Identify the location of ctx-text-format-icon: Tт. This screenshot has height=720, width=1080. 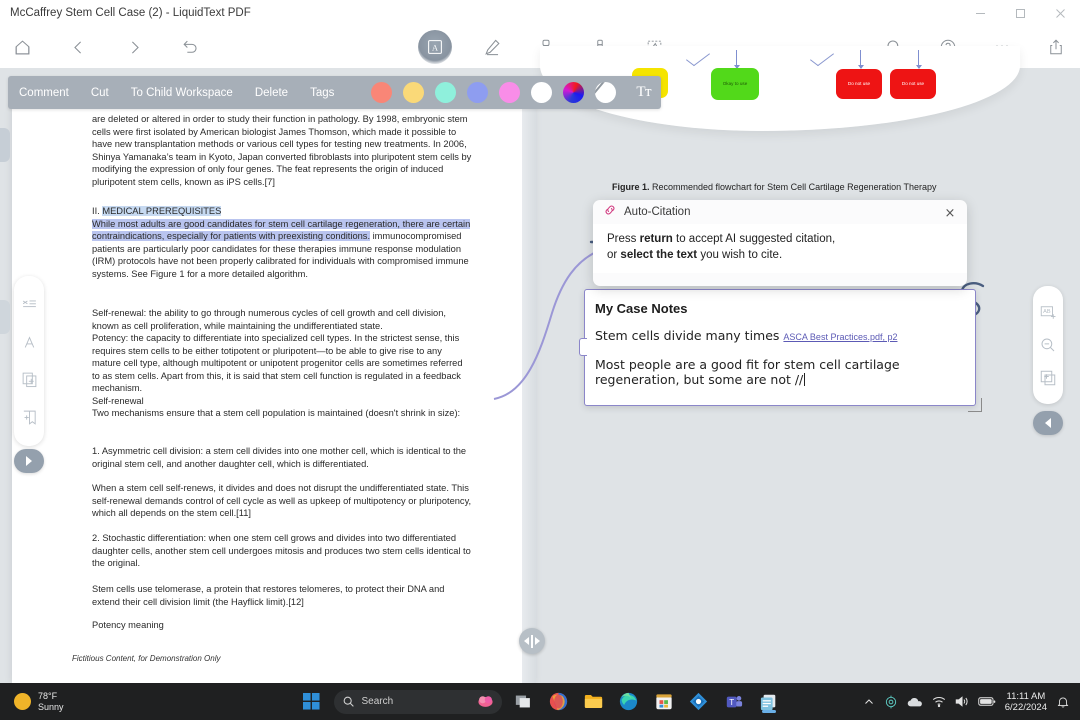
(643, 92).